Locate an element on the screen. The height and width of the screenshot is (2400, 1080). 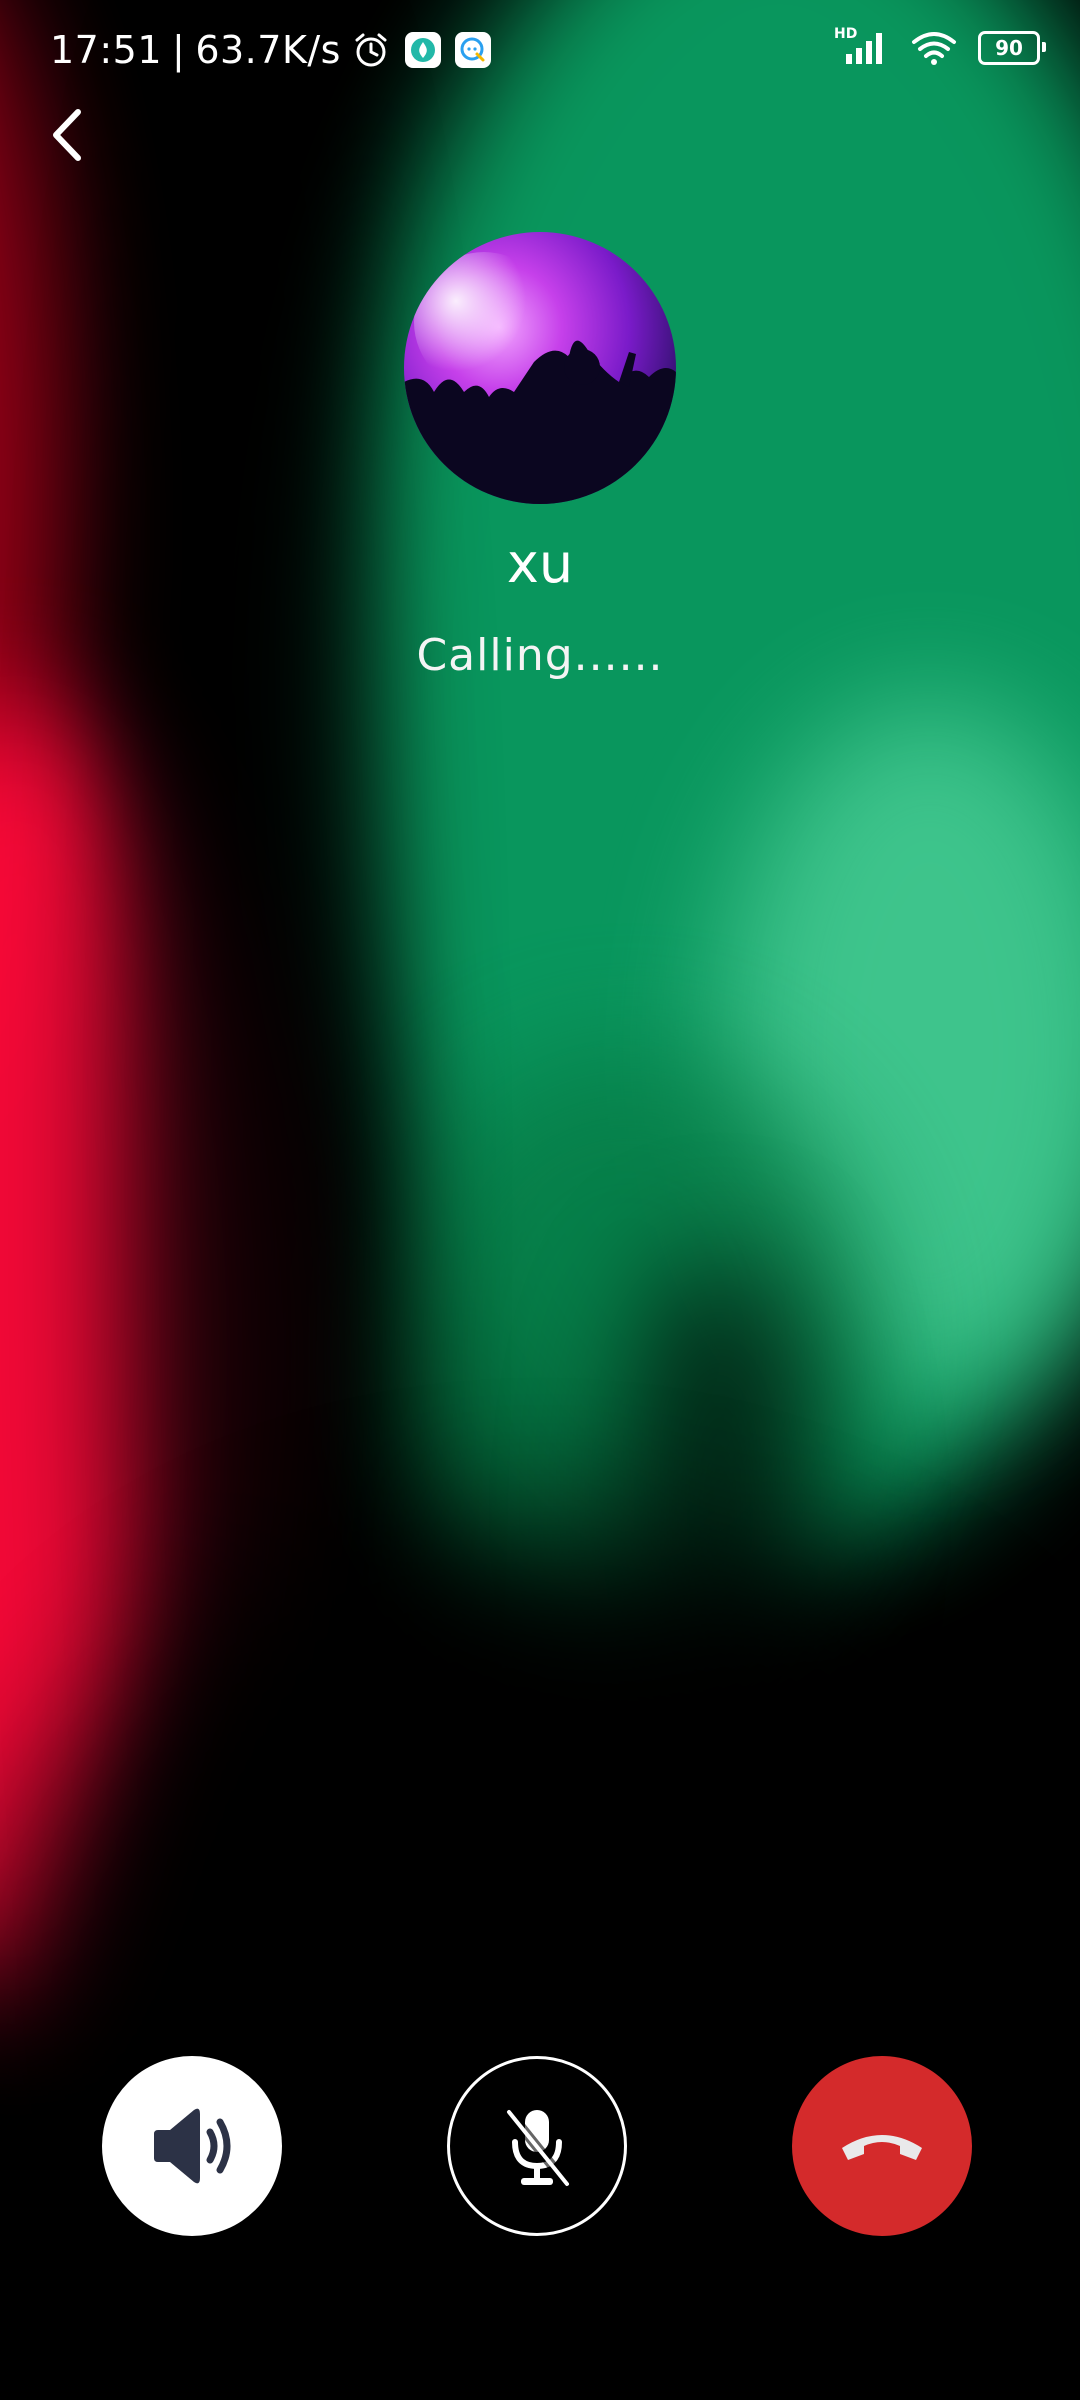
speaker-icon is located at coordinates (192, 2146).